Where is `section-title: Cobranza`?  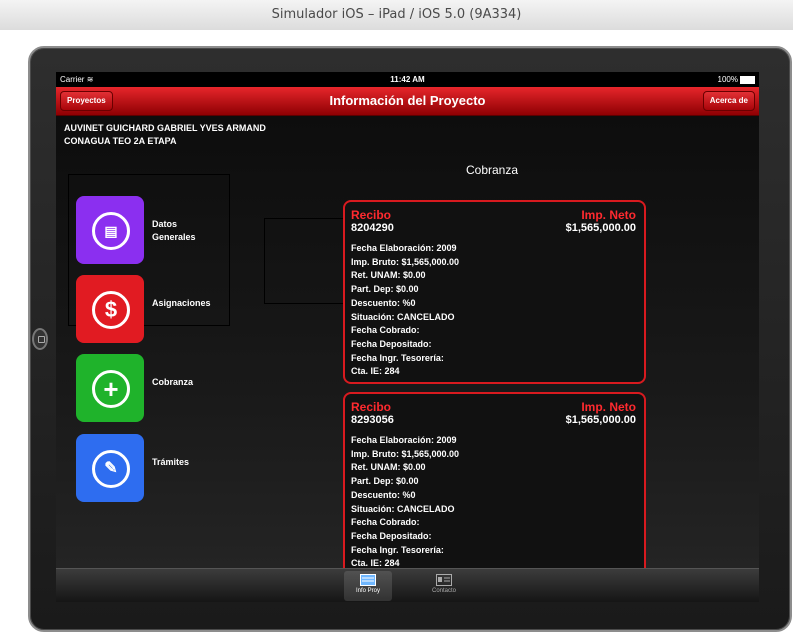 section-title: Cobranza is located at coordinates (492, 170).